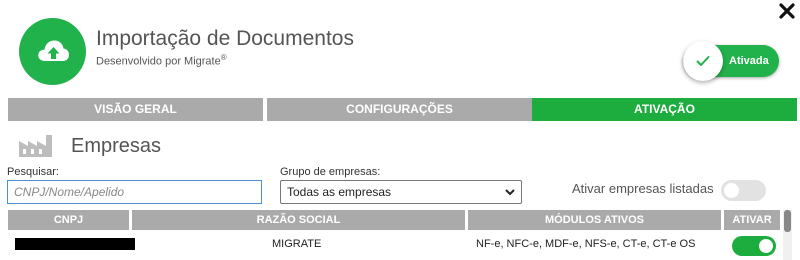 This screenshot has width=800, height=260. Describe the element at coordinates (35, 146) in the screenshot. I see `factory-icon` at that location.